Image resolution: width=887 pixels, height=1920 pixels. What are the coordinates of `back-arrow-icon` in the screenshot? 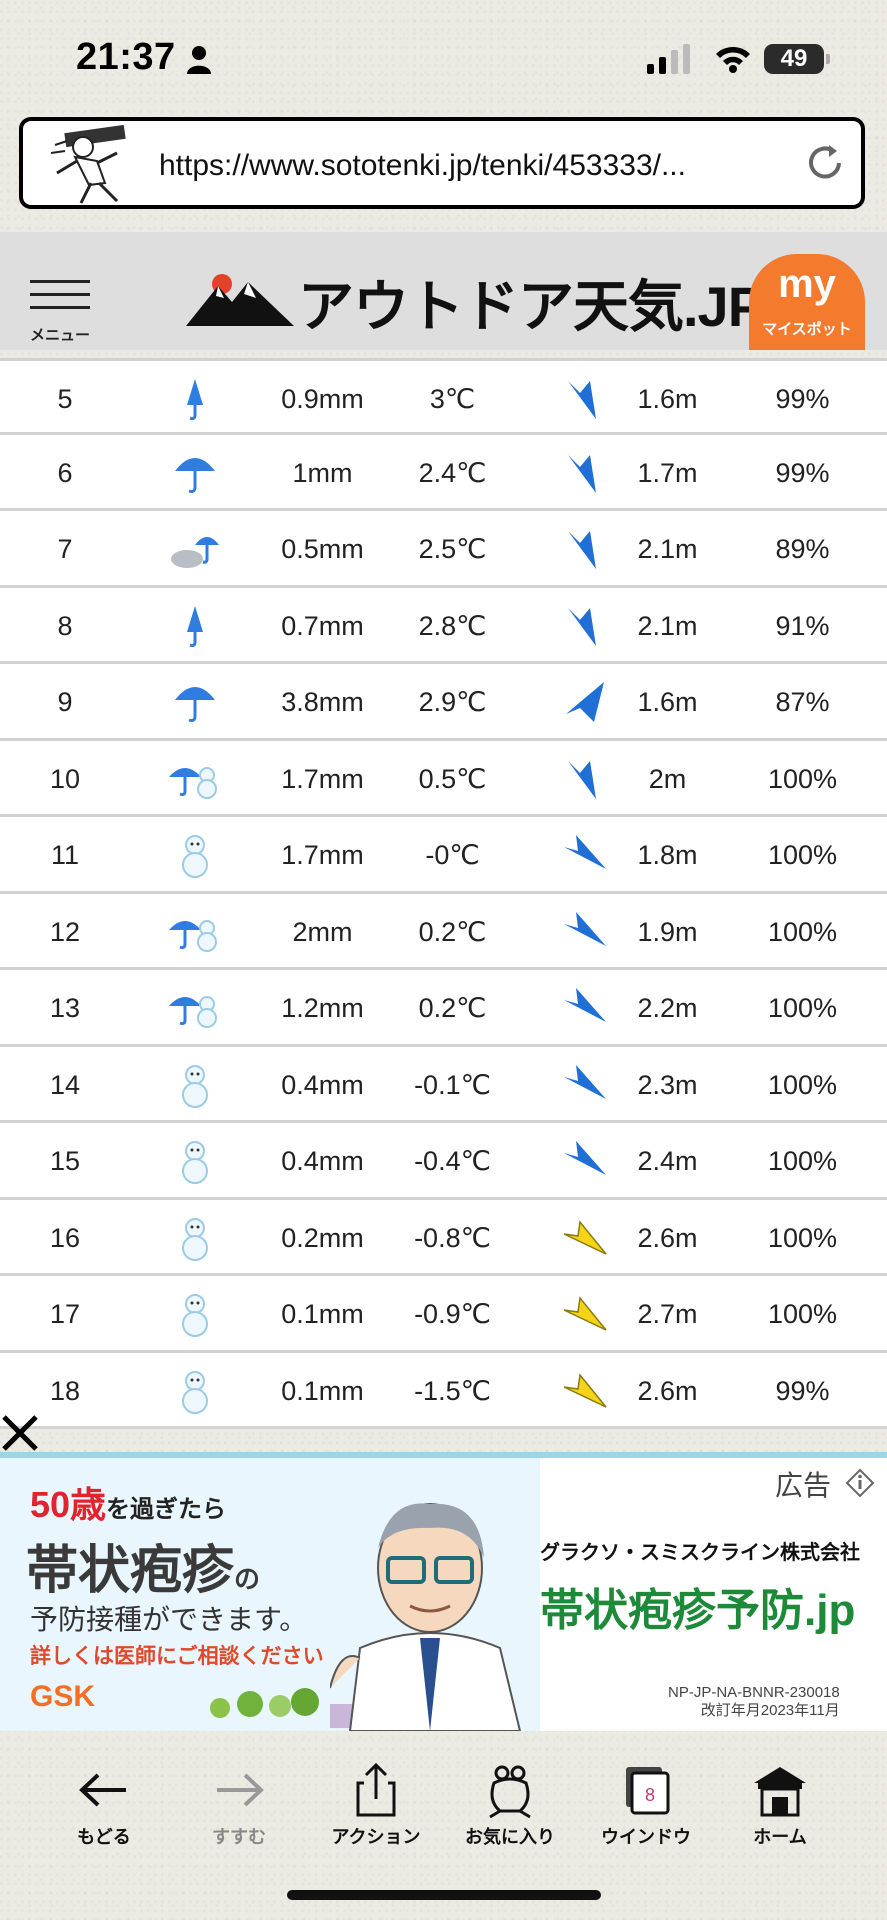 It's located at (102, 1790).